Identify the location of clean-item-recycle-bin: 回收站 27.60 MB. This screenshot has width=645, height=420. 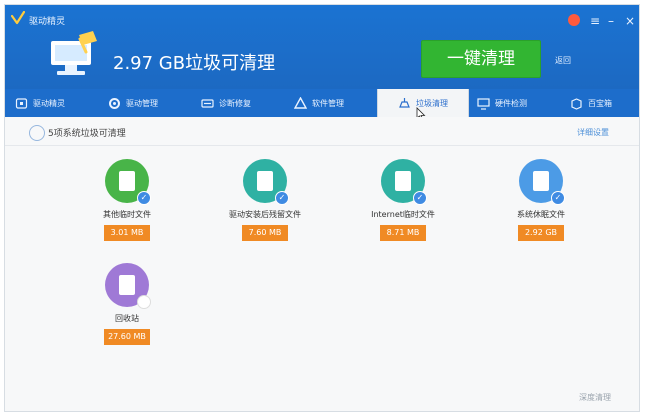
(127, 304).